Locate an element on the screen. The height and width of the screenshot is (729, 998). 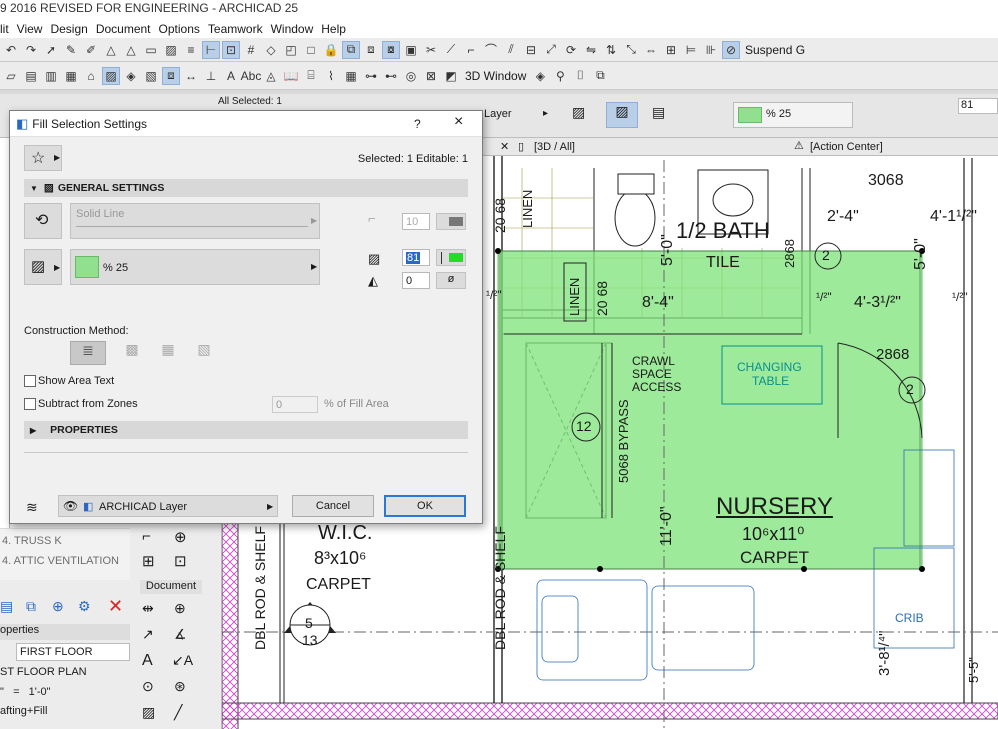
dimension-icon: ⇹ is located at coordinates (148, 608).